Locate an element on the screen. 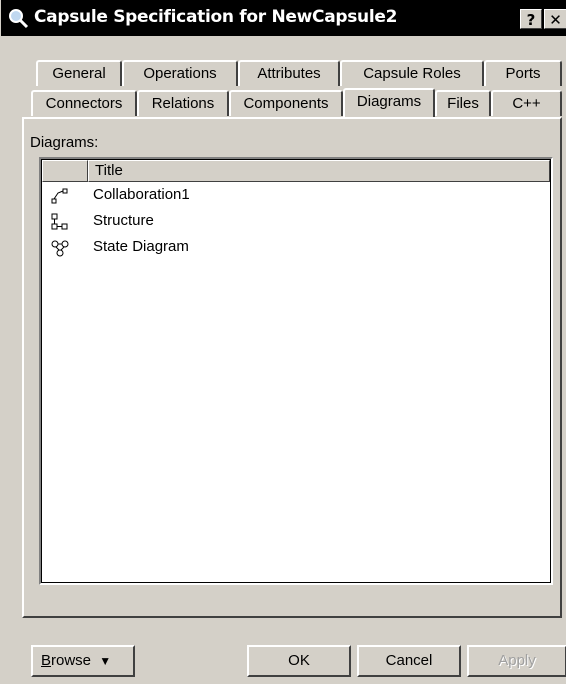  diagram-title: Structure is located at coordinates (123, 220).